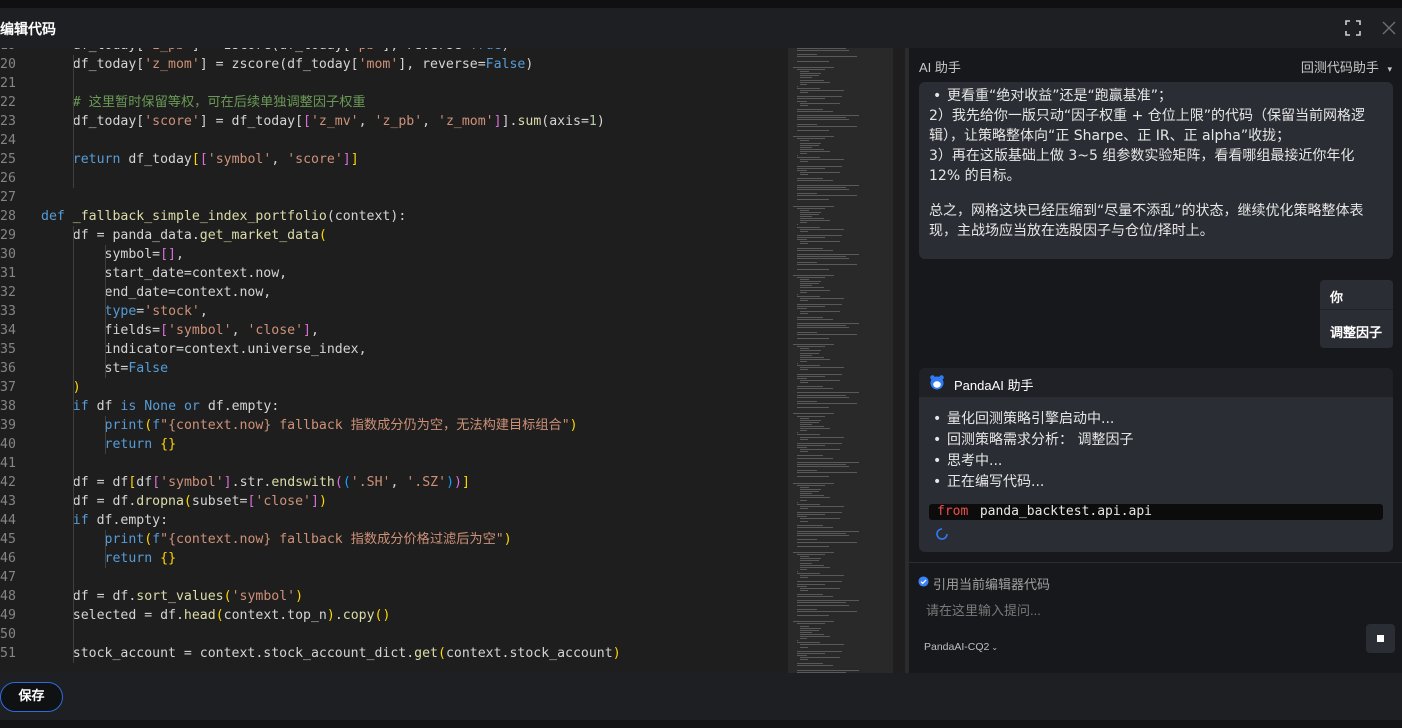 The height and width of the screenshot is (728, 1402). I want to click on code-line: 30 symbol=[],, so click(392, 254).